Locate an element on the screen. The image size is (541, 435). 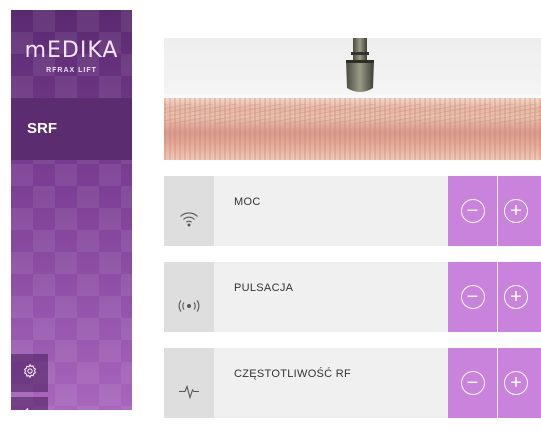
increase-czestotliwosc-button: + is located at coordinates (519, 383).